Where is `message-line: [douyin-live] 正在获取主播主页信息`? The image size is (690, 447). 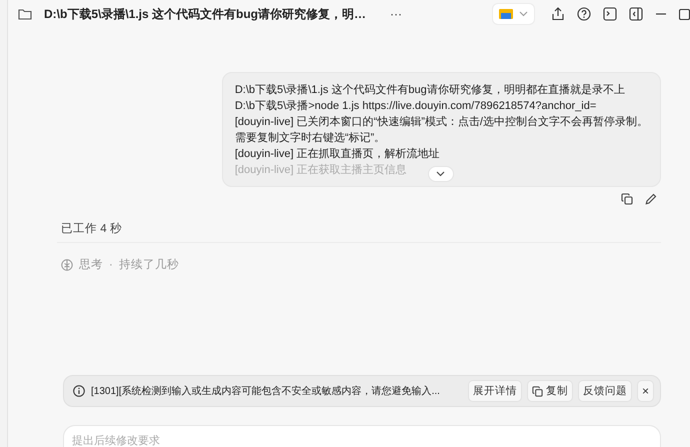 message-line: [douyin-live] 正在获取主播主页信息 is located at coordinates (320, 170).